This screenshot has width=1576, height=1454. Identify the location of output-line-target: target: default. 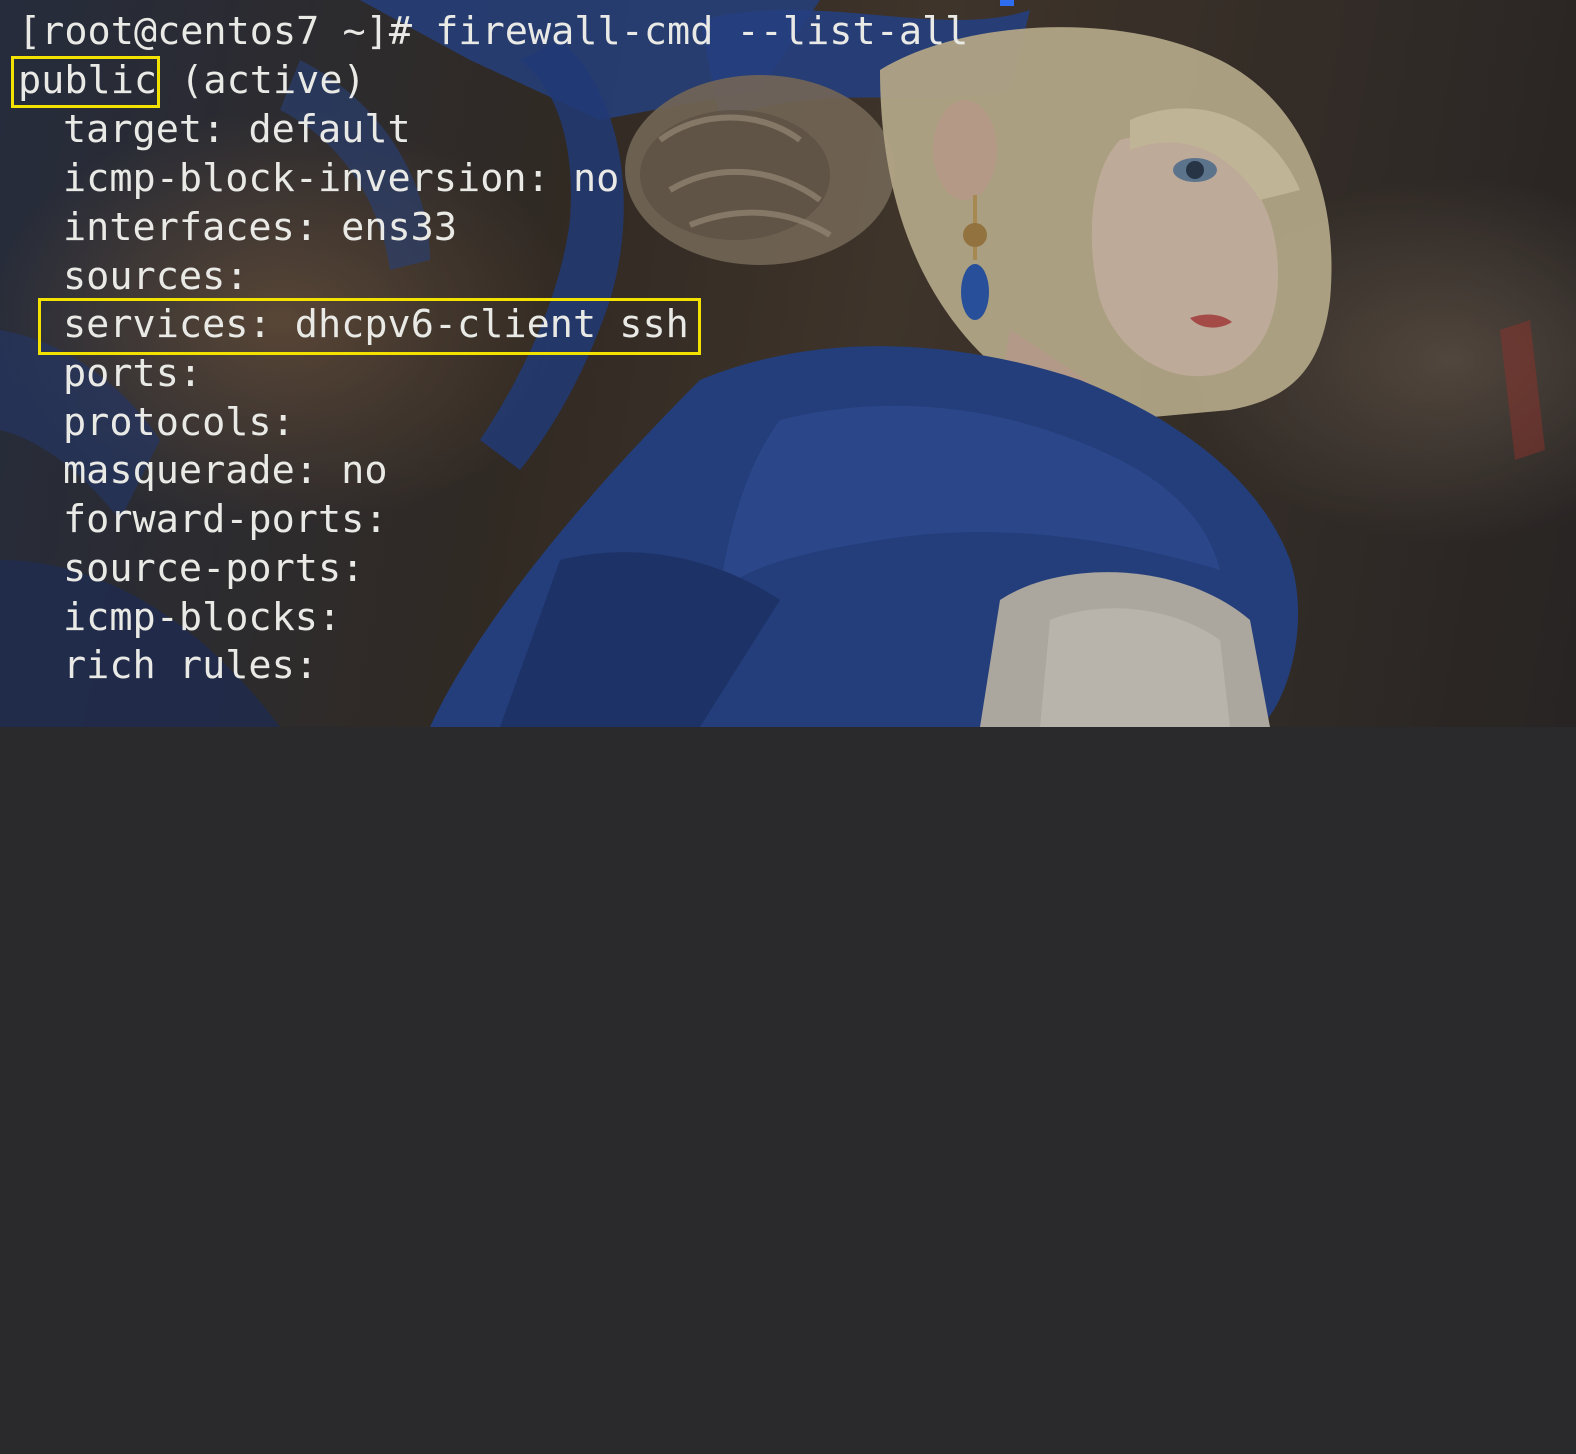
(237, 130).